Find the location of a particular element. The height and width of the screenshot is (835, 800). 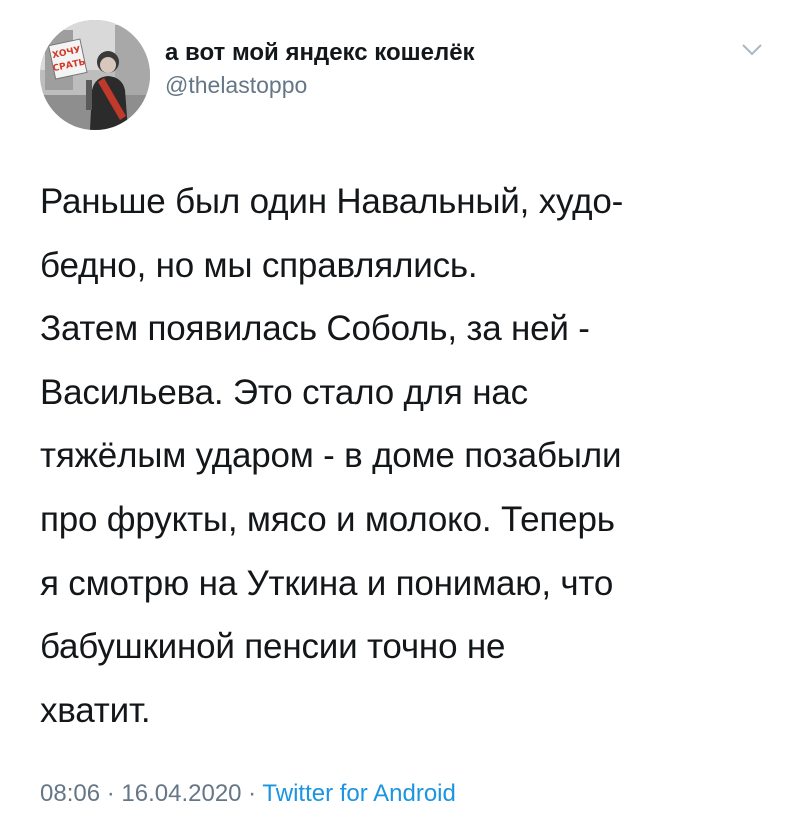

avatar: ХОЧУ СРАТЬ is located at coordinates (95, 75).